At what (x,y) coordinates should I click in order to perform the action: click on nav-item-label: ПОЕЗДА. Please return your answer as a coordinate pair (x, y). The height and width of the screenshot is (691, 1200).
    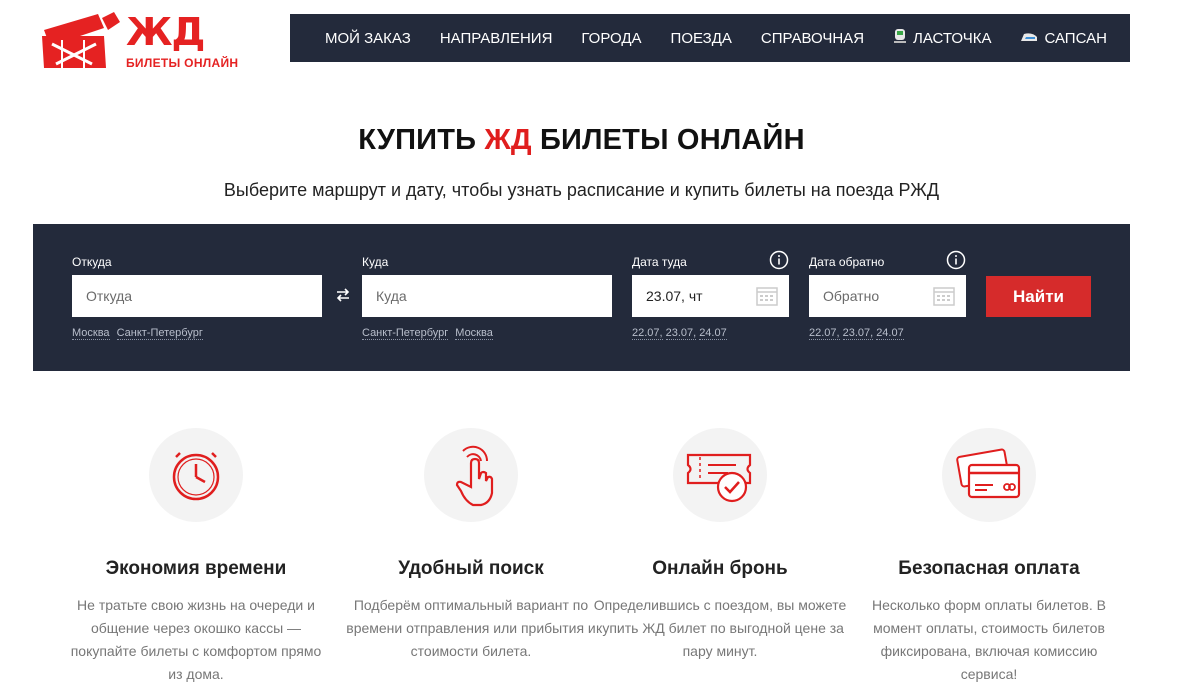
    Looking at the image, I should click on (701, 38).